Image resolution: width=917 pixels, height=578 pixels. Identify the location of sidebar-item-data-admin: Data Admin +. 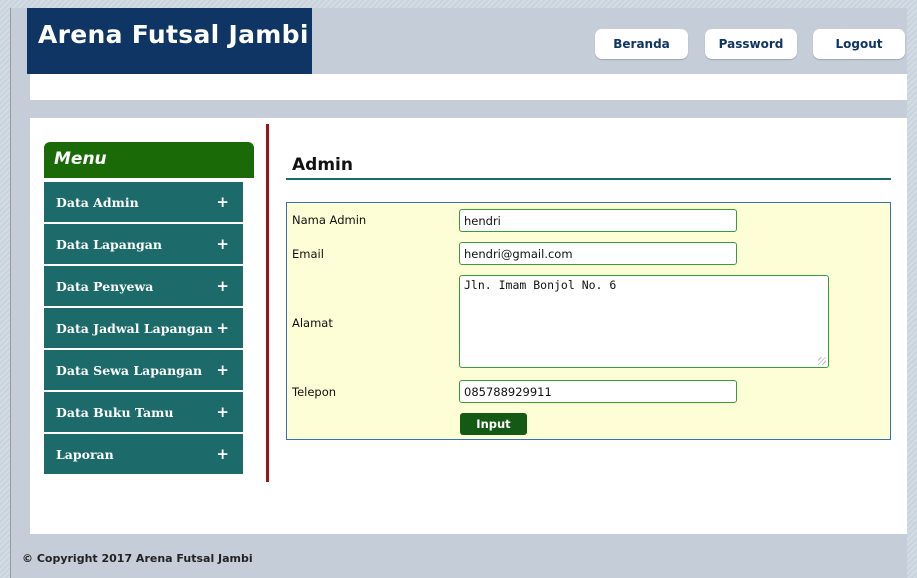
(143, 202).